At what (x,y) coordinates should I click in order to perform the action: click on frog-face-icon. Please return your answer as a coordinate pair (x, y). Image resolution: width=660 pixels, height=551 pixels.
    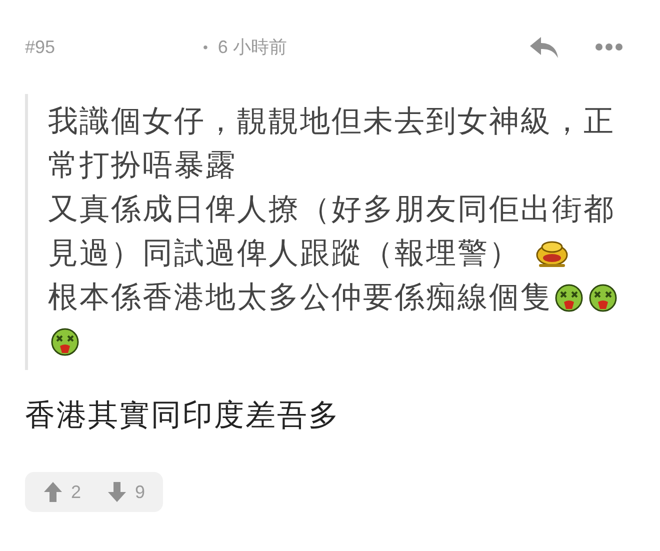
    Looking at the image, I should click on (551, 254).